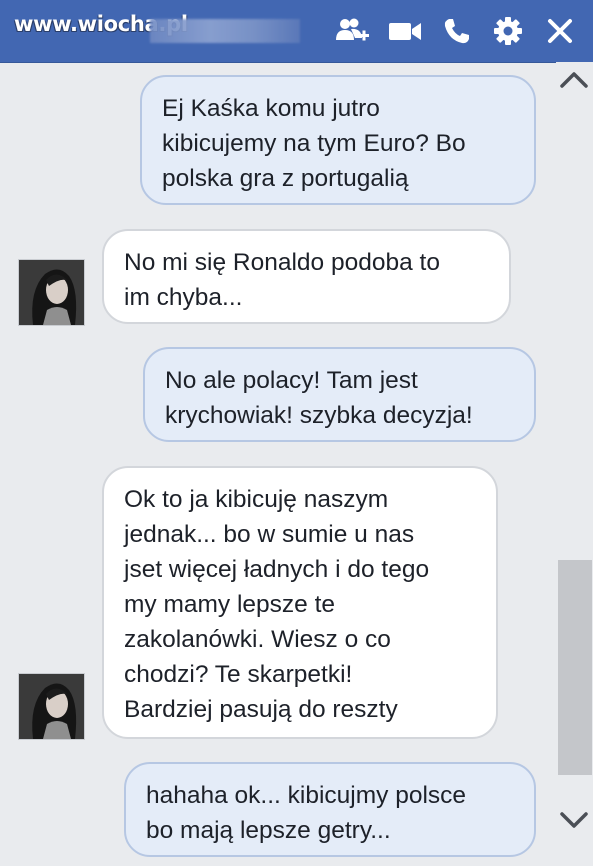  I want to click on scroll-up-icon, so click(574, 80).